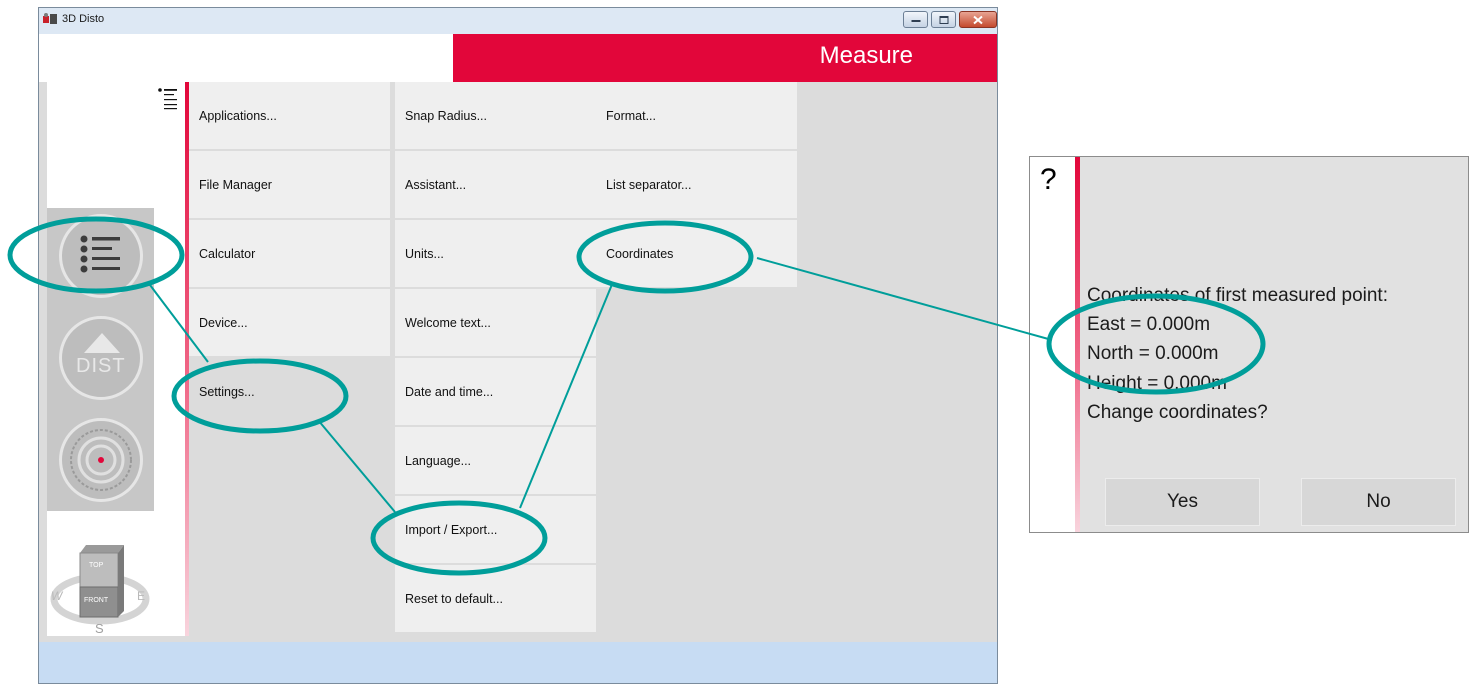 This screenshot has height=684, width=1470. I want to click on dialog-question: Change coordinates?, so click(1177, 412).